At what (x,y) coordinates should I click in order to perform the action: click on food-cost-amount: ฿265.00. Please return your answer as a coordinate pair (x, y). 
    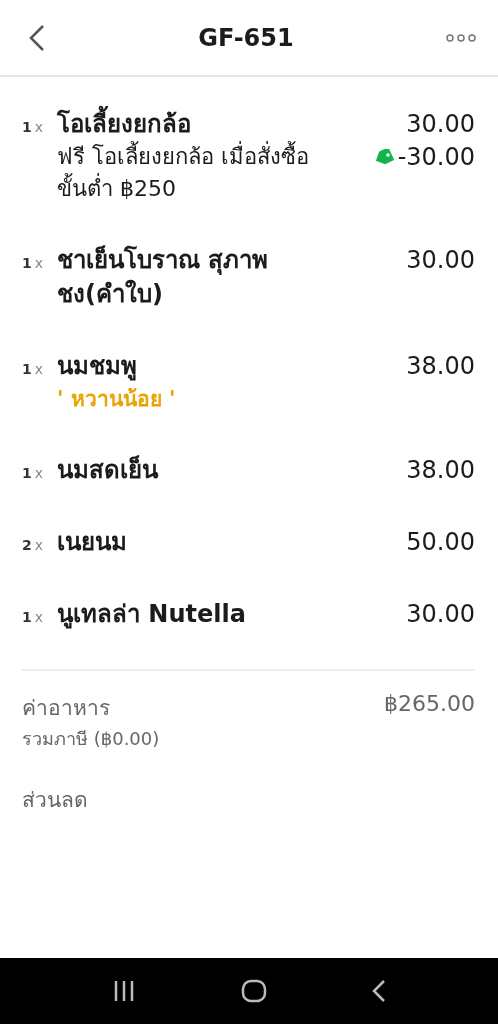
    Looking at the image, I should click on (429, 704).